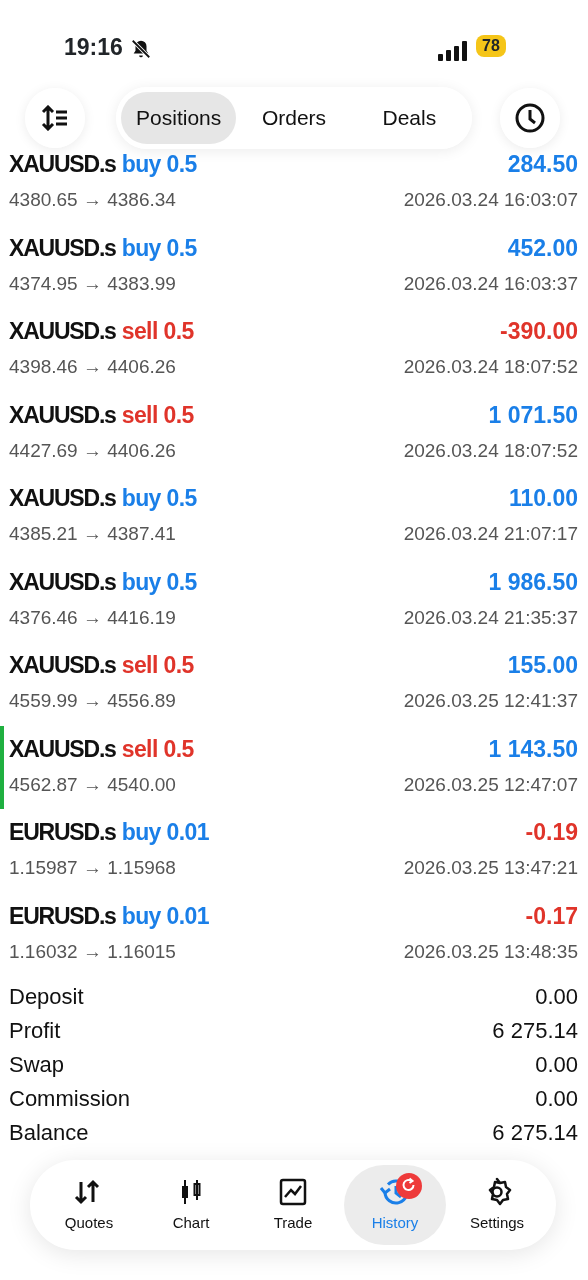 This screenshot has height=1280, width=588. What do you see at coordinates (49, 1133) in the screenshot?
I see `summary-label: Balance` at bounding box center [49, 1133].